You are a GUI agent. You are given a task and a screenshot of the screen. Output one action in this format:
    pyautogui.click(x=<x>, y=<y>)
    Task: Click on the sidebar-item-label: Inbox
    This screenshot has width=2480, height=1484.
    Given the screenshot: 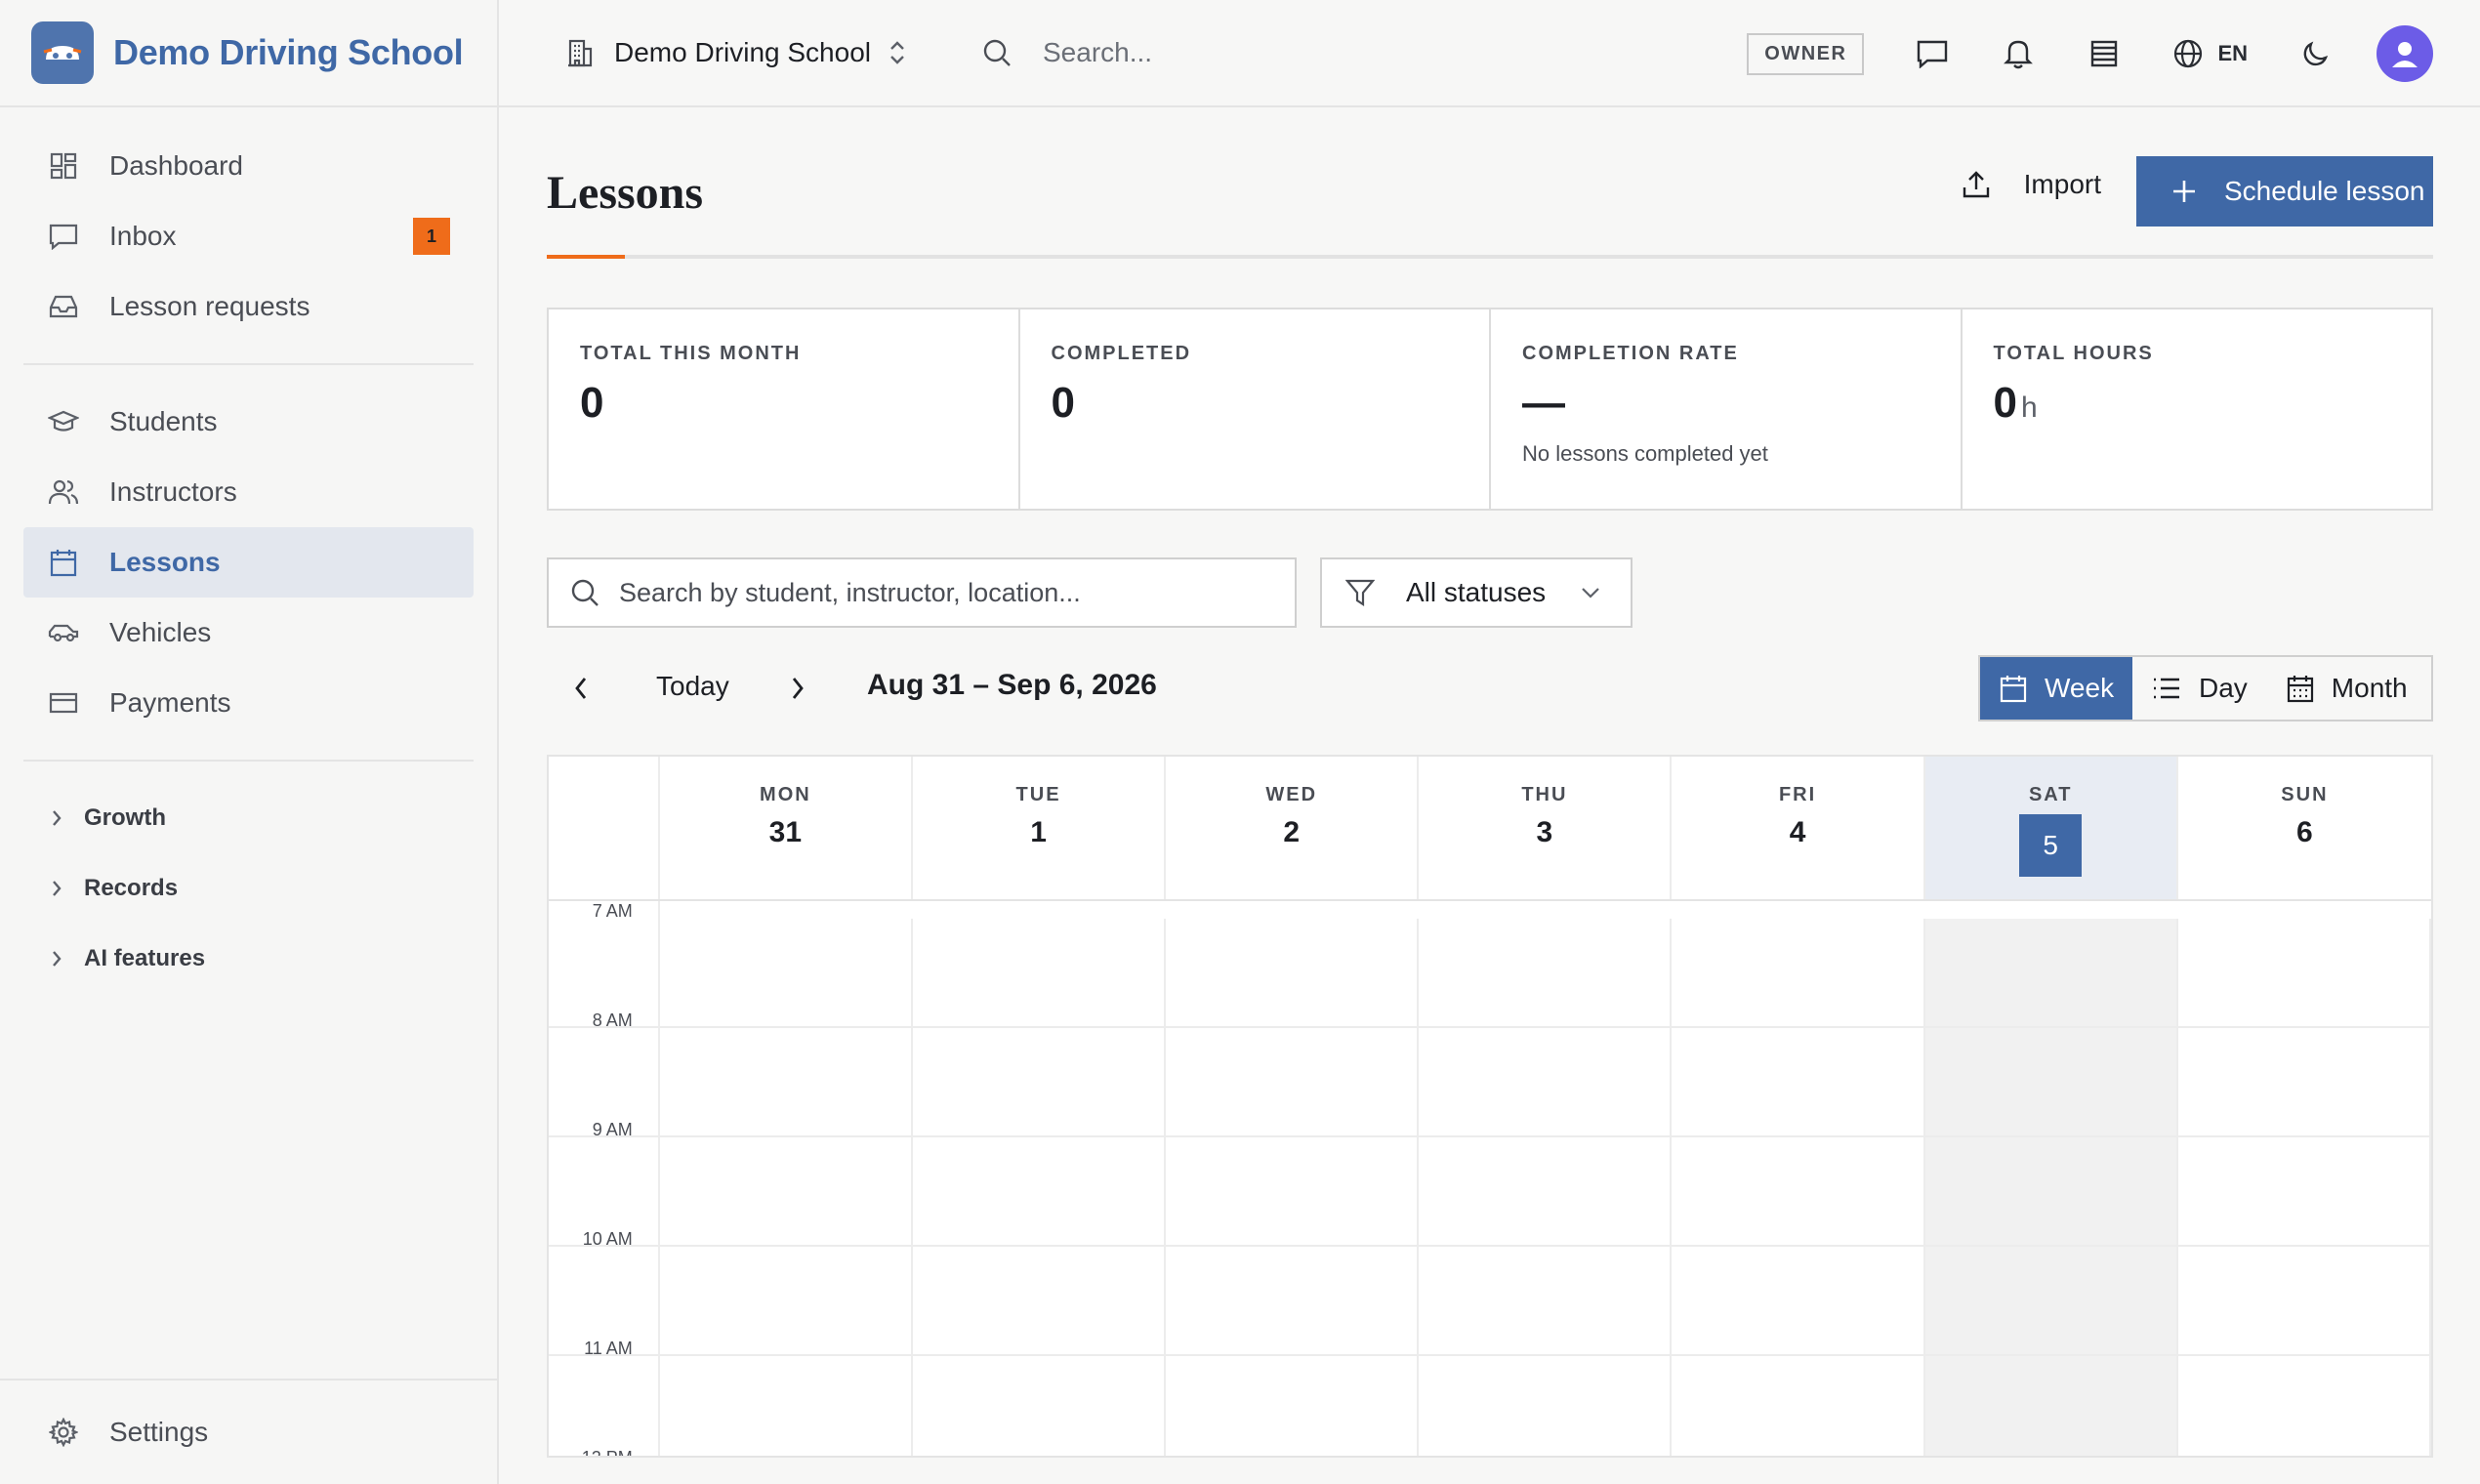 What is the action you would take?
    pyautogui.click(x=143, y=236)
    